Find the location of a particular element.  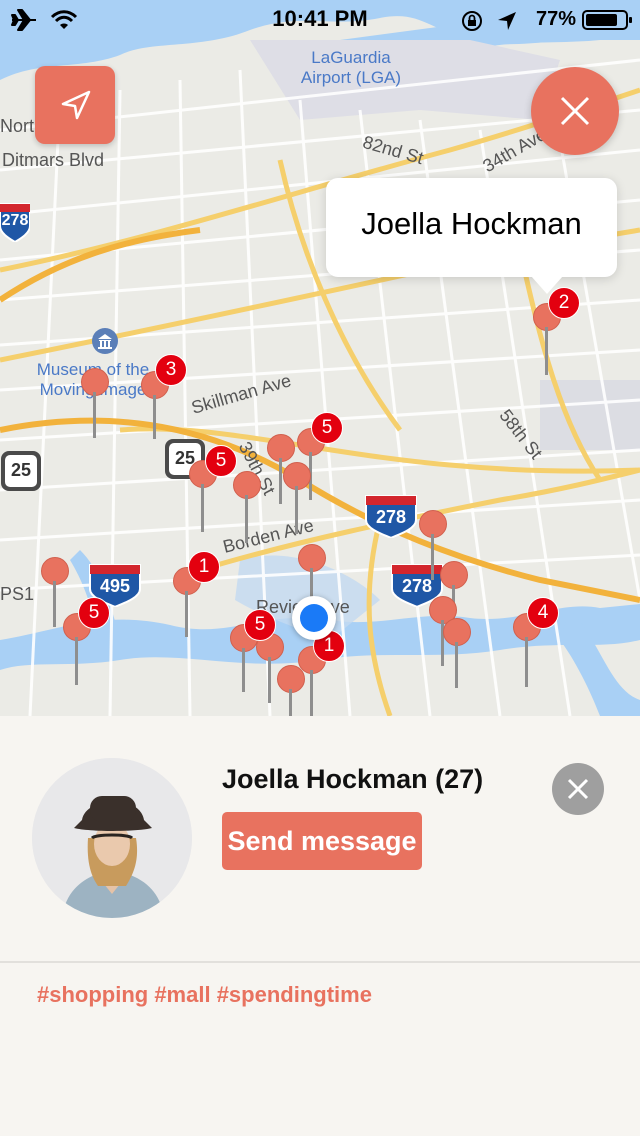

location-services-icon is located at coordinates (507, 21).